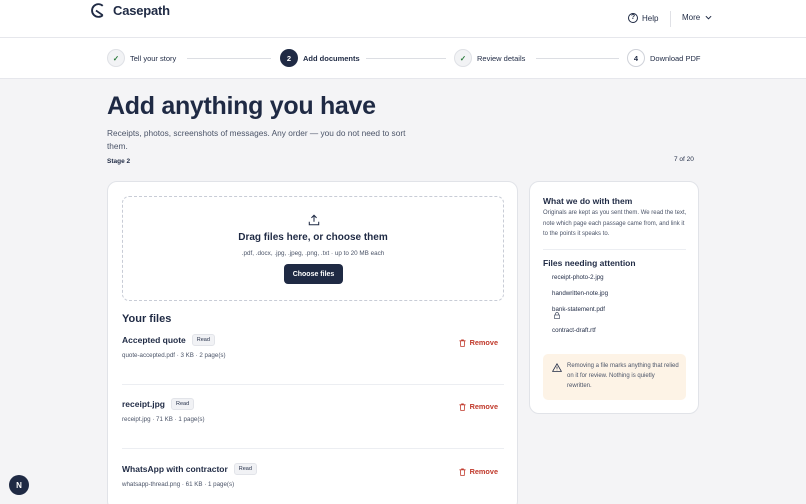  I want to click on step-label: Add documents, so click(331, 58).